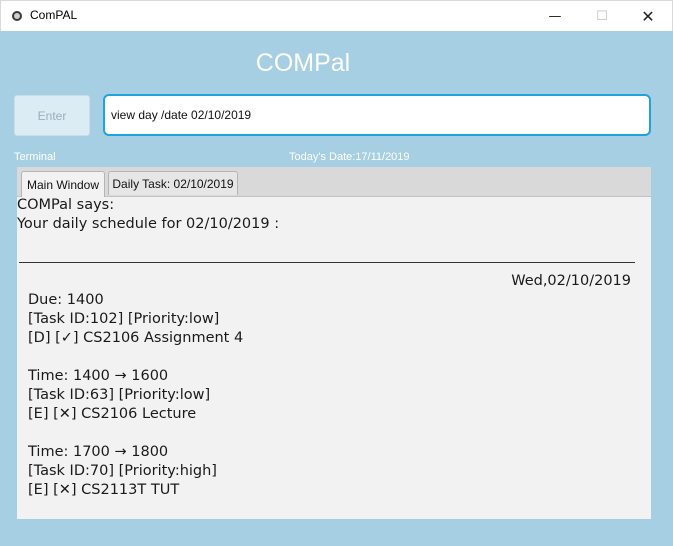 The height and width of the screenshot is (546, 673). I want to click on tab-header: Main Window Daily Task: 02/10/2019, so click(334, 182).